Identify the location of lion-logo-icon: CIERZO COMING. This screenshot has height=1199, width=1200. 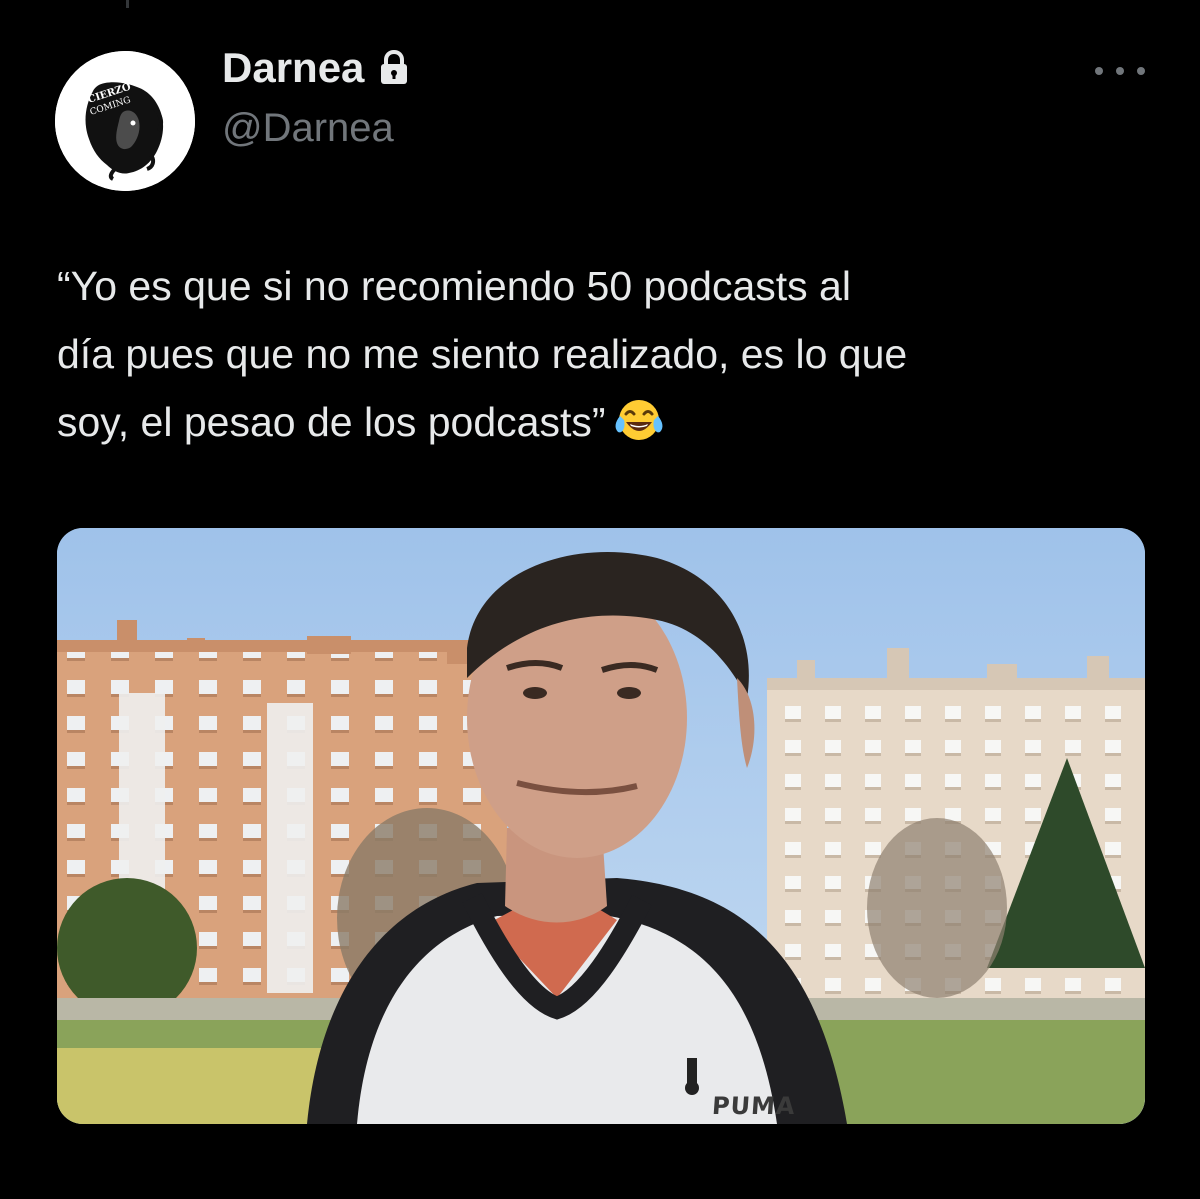
(125, 121).